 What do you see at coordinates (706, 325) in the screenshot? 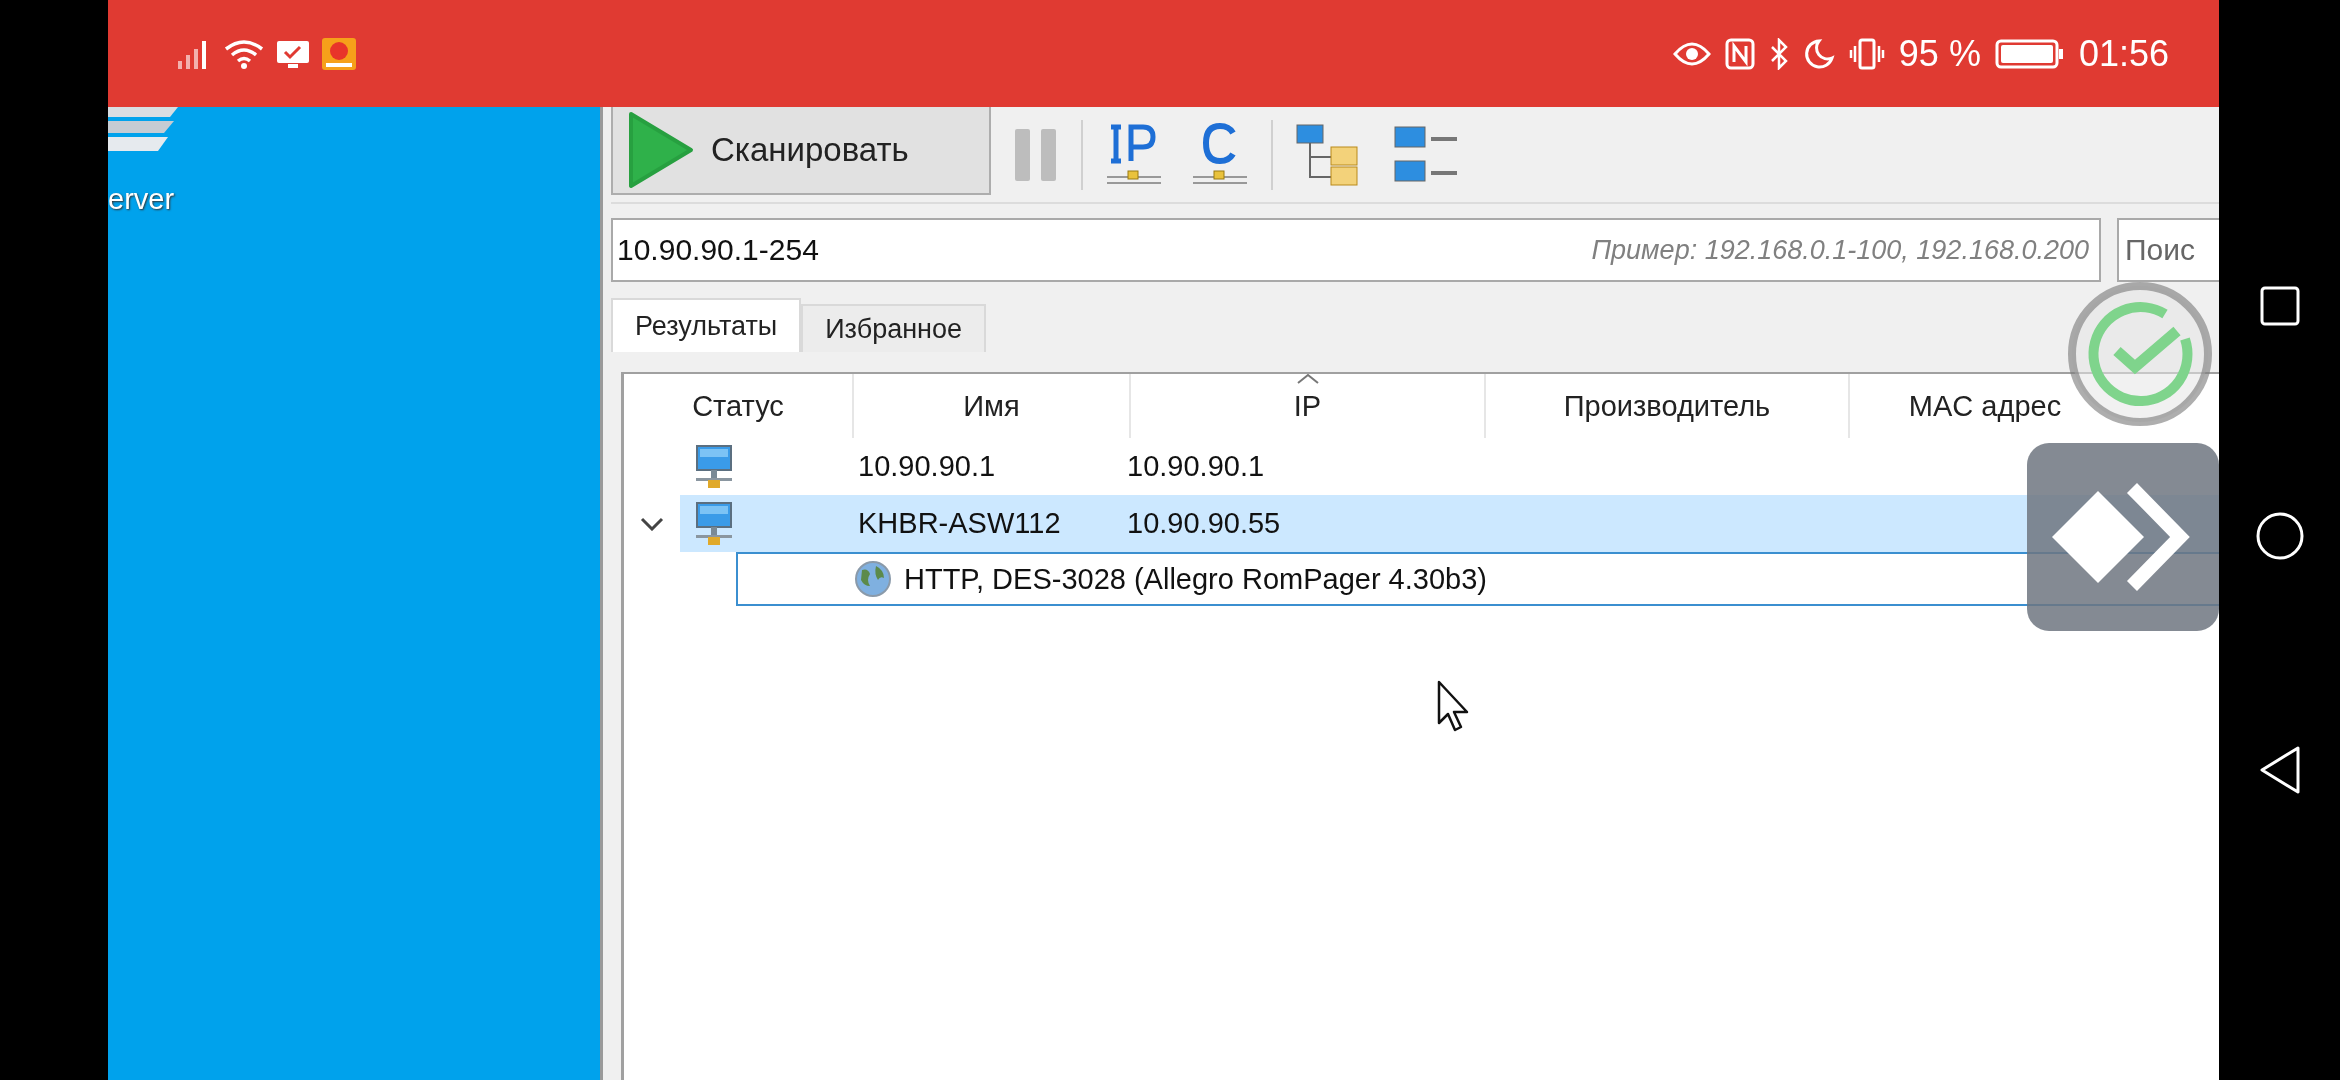
I see `tab: Результаты` at bounding box center [706, 325].